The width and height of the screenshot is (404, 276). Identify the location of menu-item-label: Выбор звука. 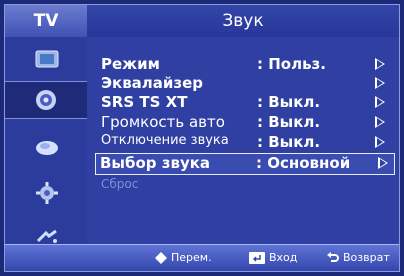
(155, 163).